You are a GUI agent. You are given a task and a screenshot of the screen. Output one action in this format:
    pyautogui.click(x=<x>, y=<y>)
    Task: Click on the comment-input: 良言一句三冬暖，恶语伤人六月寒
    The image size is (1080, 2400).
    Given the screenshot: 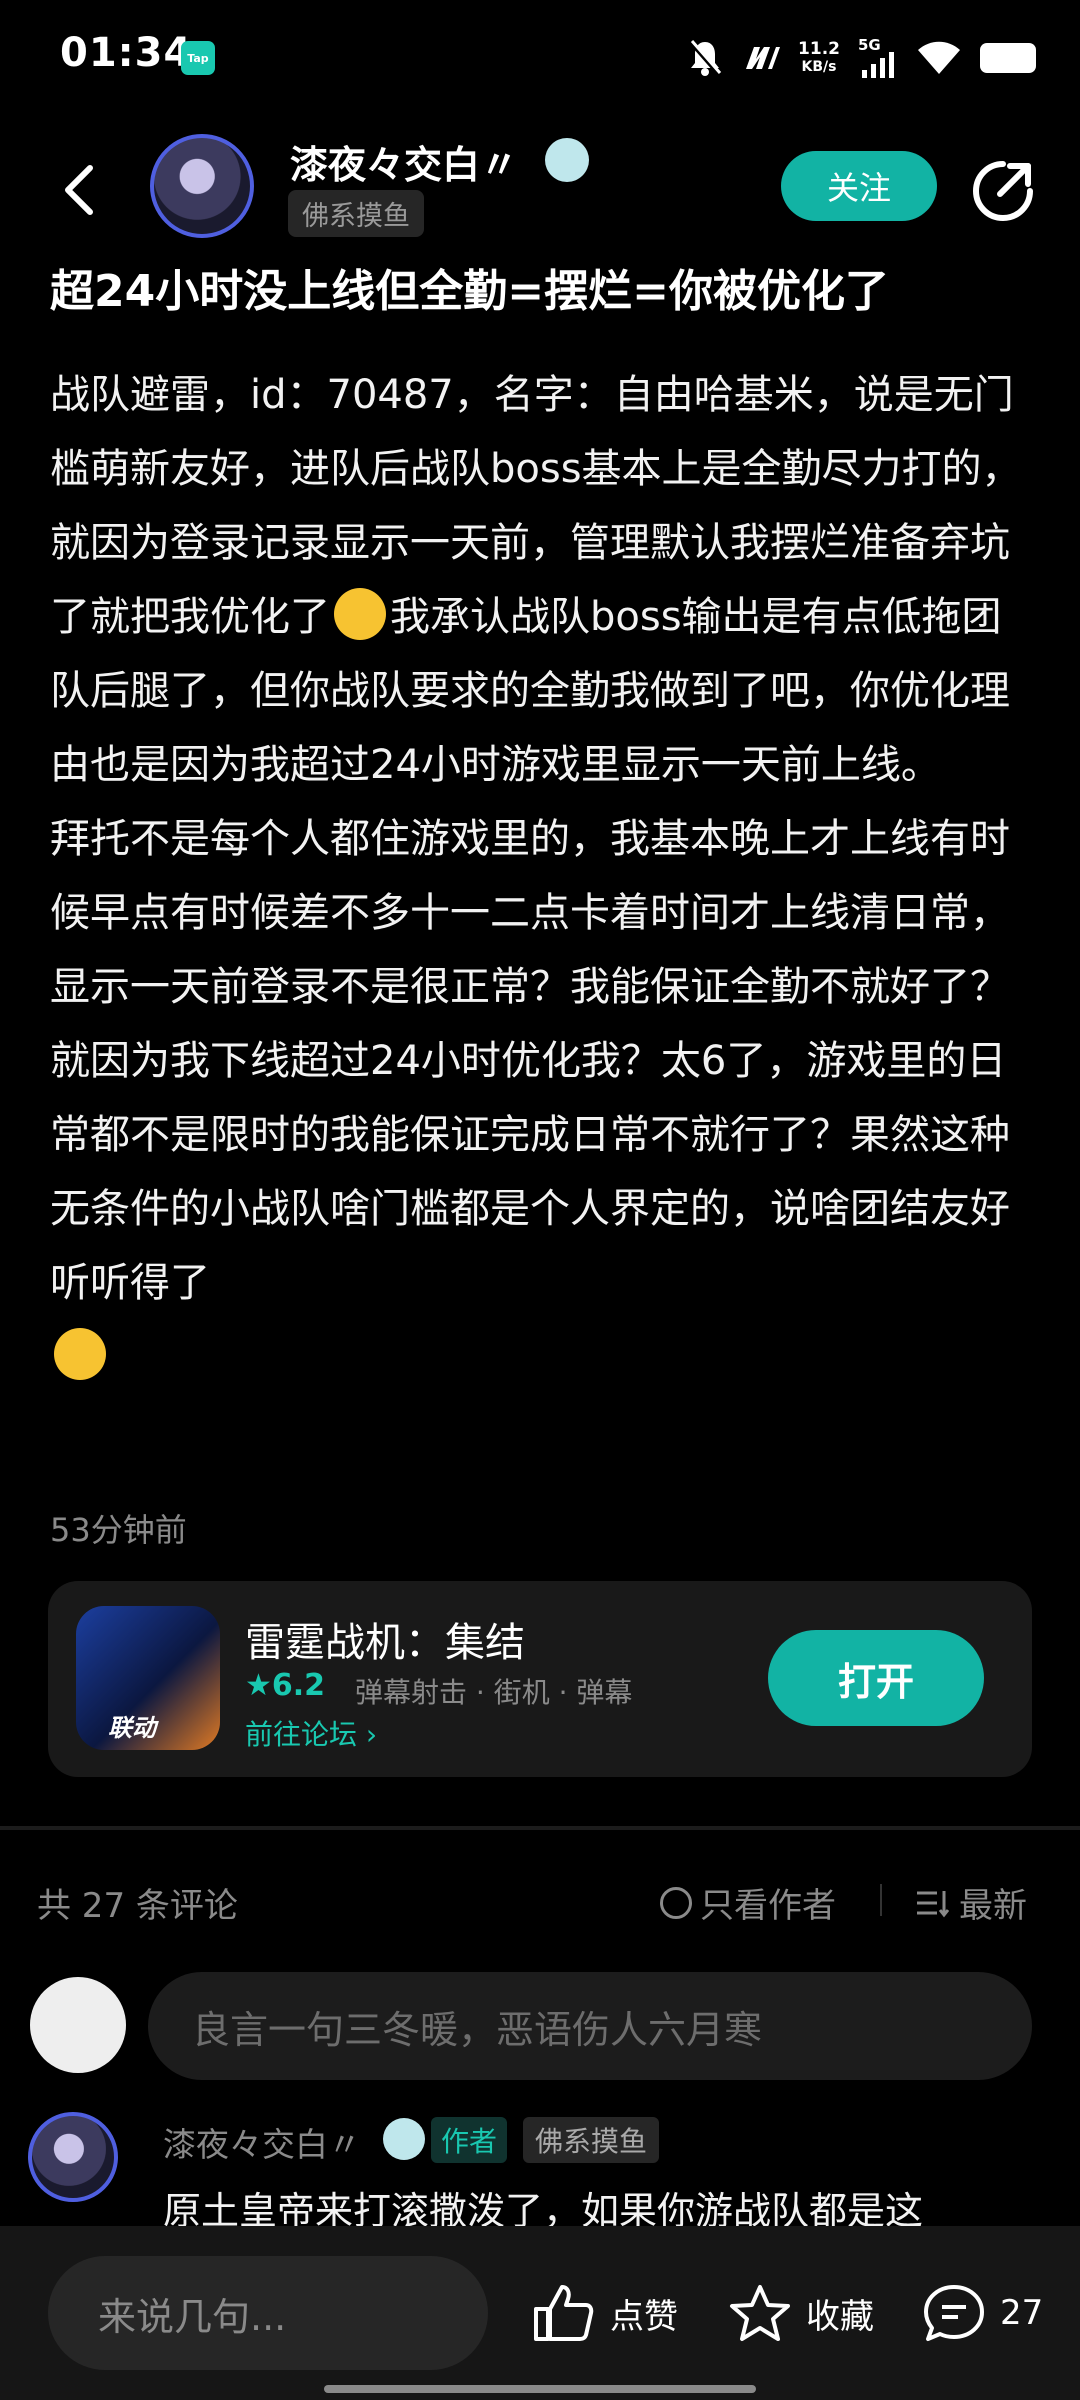 What is the action you would take?
    pyautogui.click(x=590, y=2026)
    